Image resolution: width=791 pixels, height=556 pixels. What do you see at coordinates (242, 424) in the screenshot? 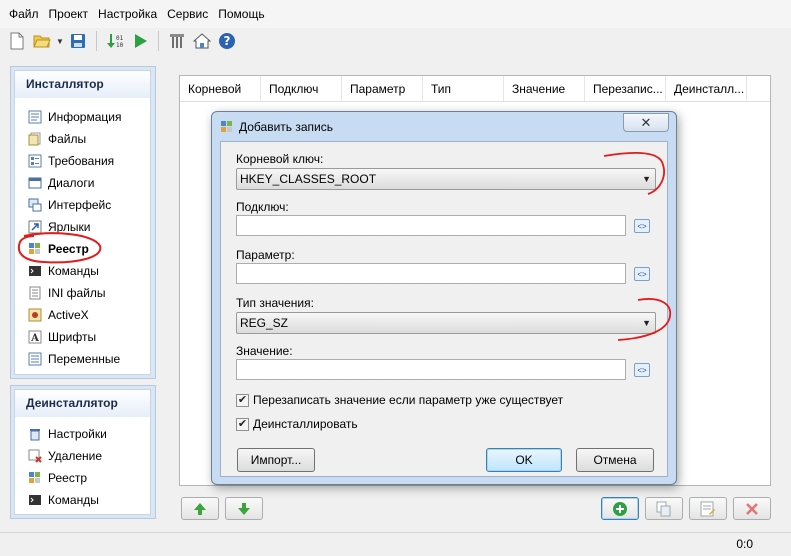
I see `uninstall-checkbox: ✔` at bounding box center [242, 424].